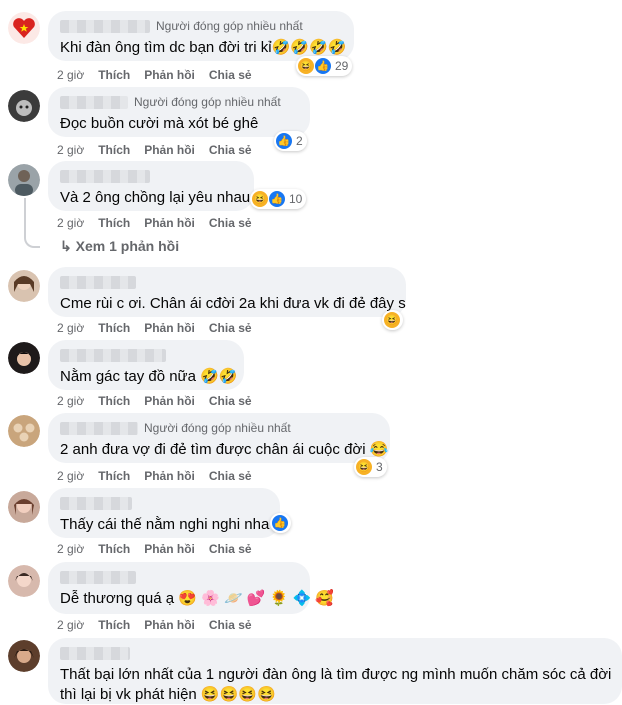  Describe the element at coordinates (342, 66) in the screenshot. I see `reaction-count: 29` at that location.